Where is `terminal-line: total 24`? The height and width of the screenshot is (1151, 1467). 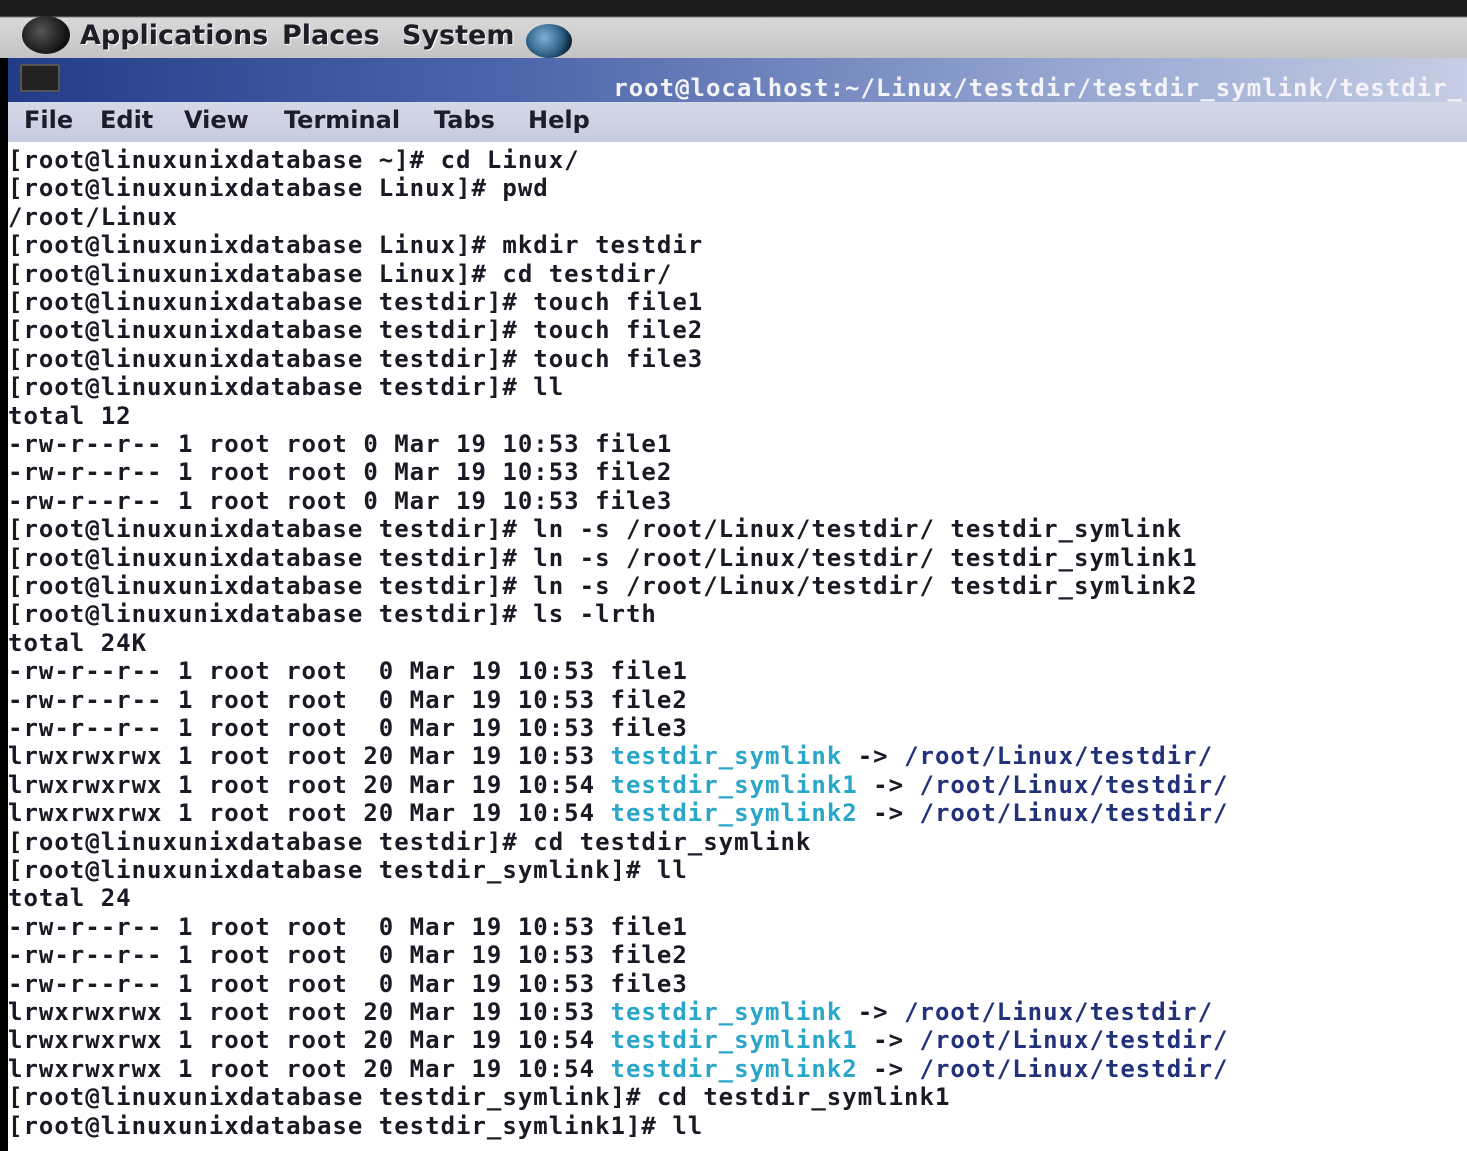
terminal-line: total 24 is located at coordinates (70, 898).